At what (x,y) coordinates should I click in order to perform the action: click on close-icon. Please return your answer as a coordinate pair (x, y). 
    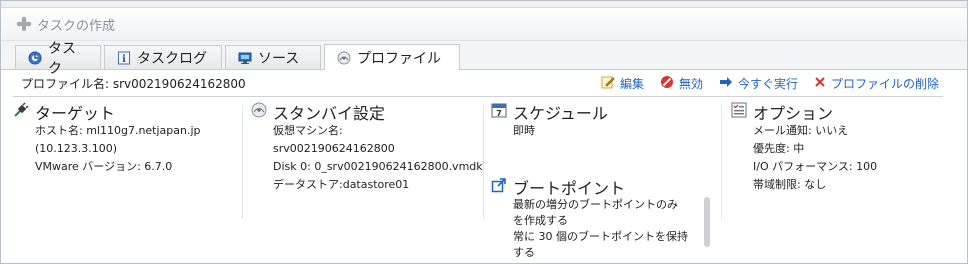
    Looking at the image, I should click on (820, 83).